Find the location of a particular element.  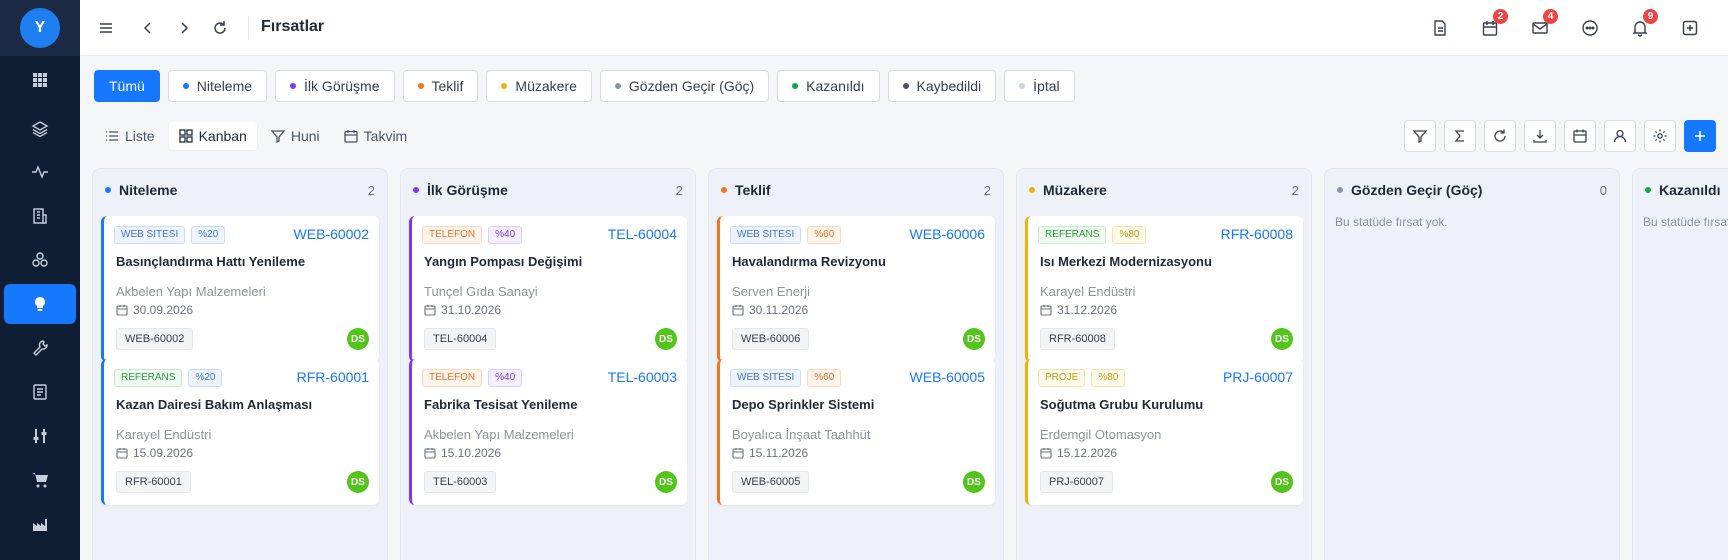

date-range-button is located at coordinates (1580, 136).